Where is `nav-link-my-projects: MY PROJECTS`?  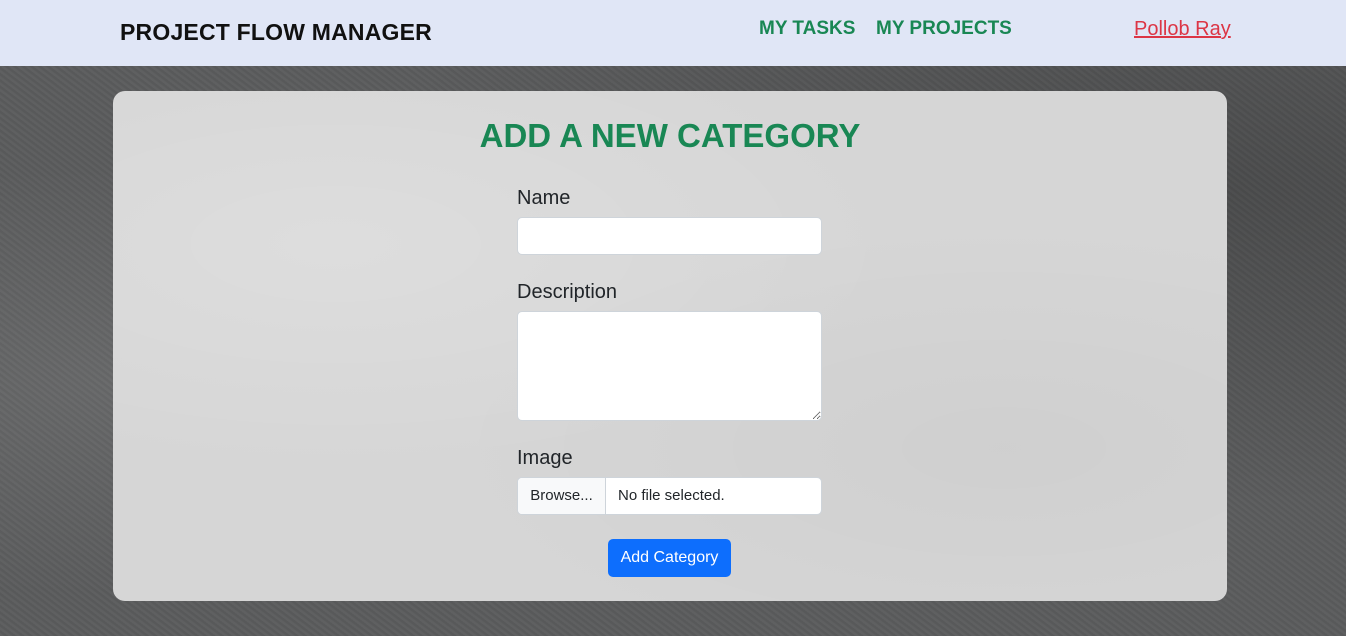
nav-link-my-projects: MY PROJECTS is located at coordinates (944, 29).